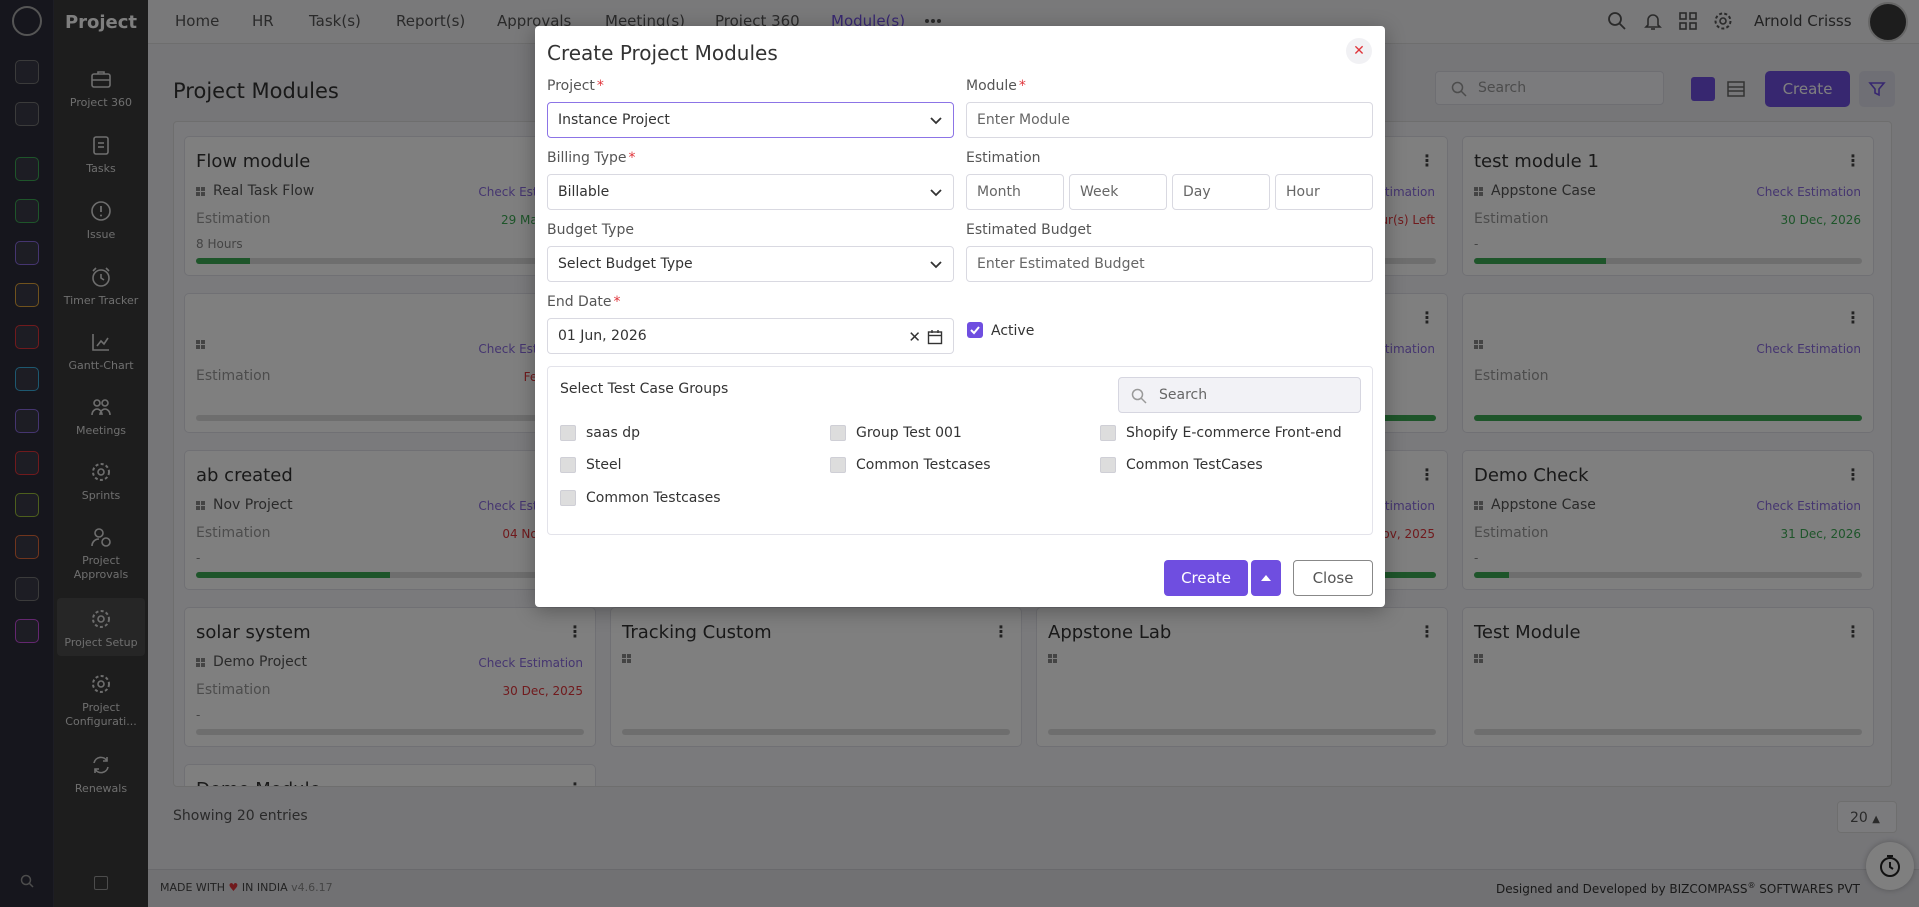  What do you see at coordinates (1118, 192) in the screenshot?
I see `estimation-week-input: Week` at bounding box center [1118, 192].